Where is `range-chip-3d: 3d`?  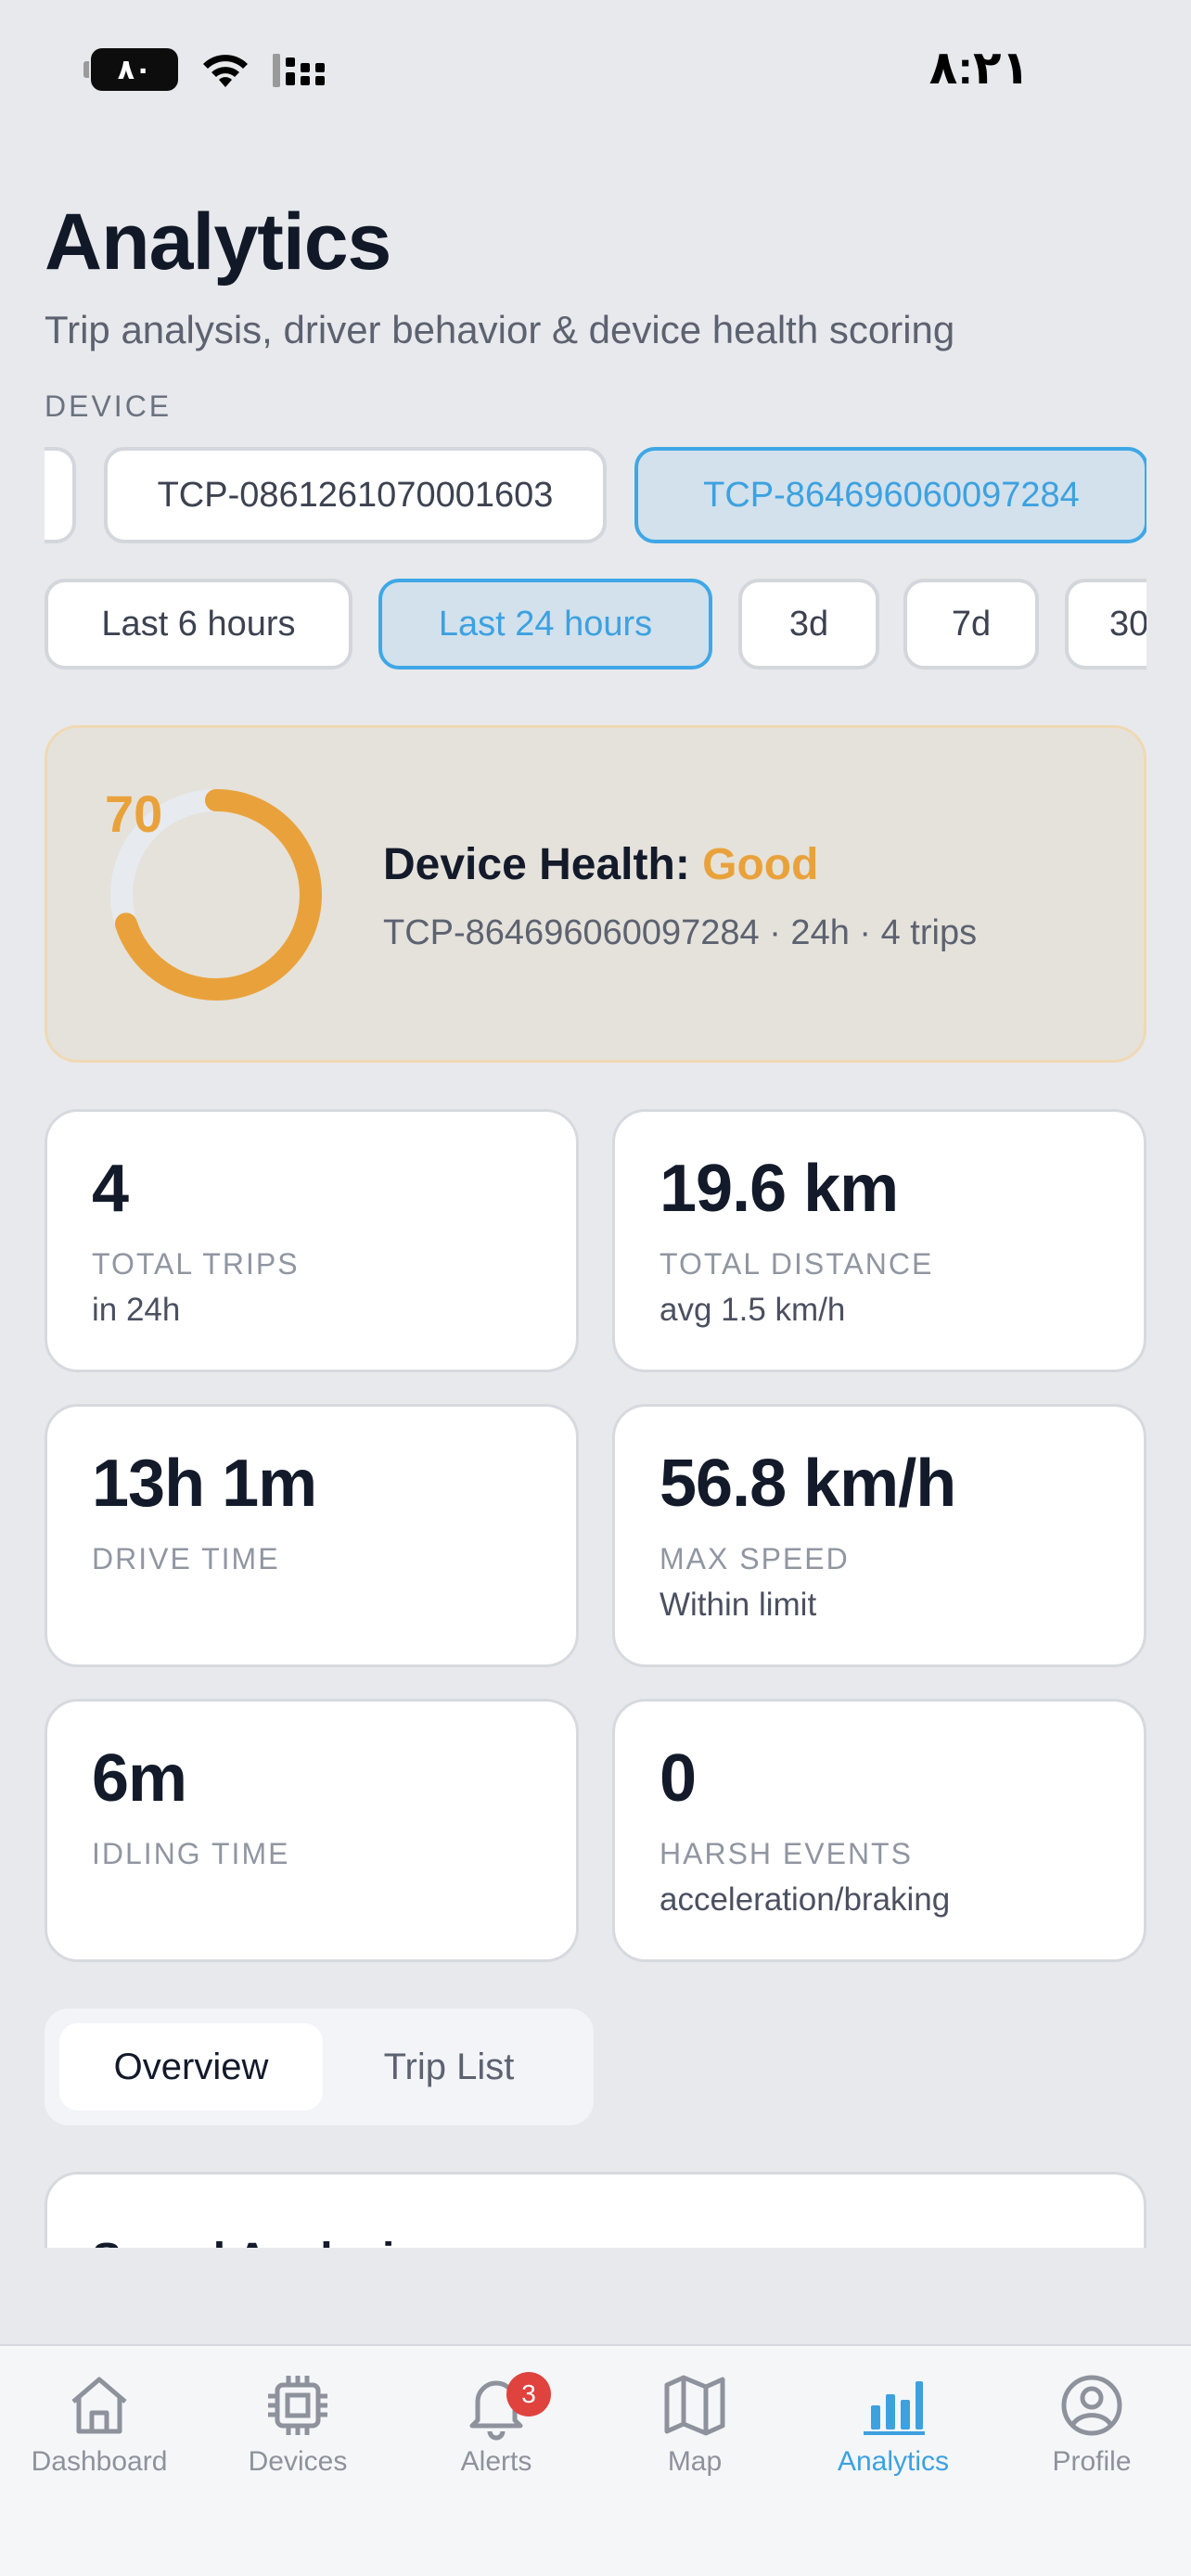
range-chip-3d: 3d is located at coordinates (808, 625).